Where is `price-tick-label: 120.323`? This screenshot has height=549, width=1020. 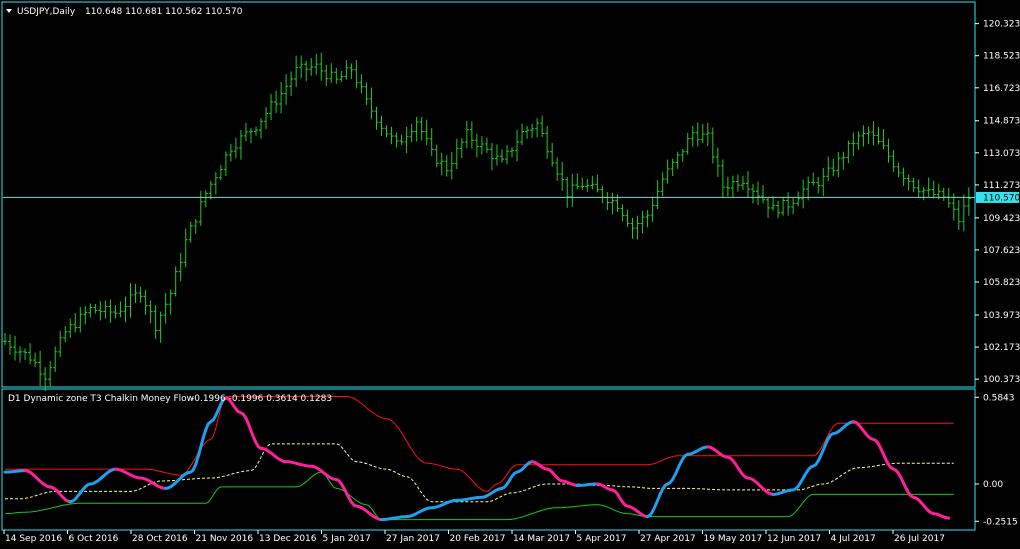 price-tick-label: 120.323 is located at coordinates (1001, 25).